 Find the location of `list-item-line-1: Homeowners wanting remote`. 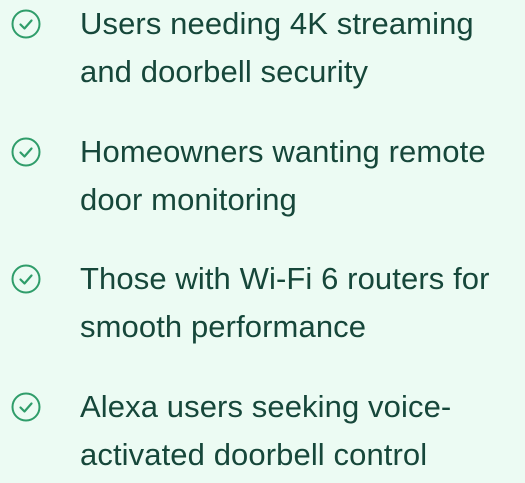

list-item-line-1: Homeowners wanting remote is located at coordinates (283, 151).